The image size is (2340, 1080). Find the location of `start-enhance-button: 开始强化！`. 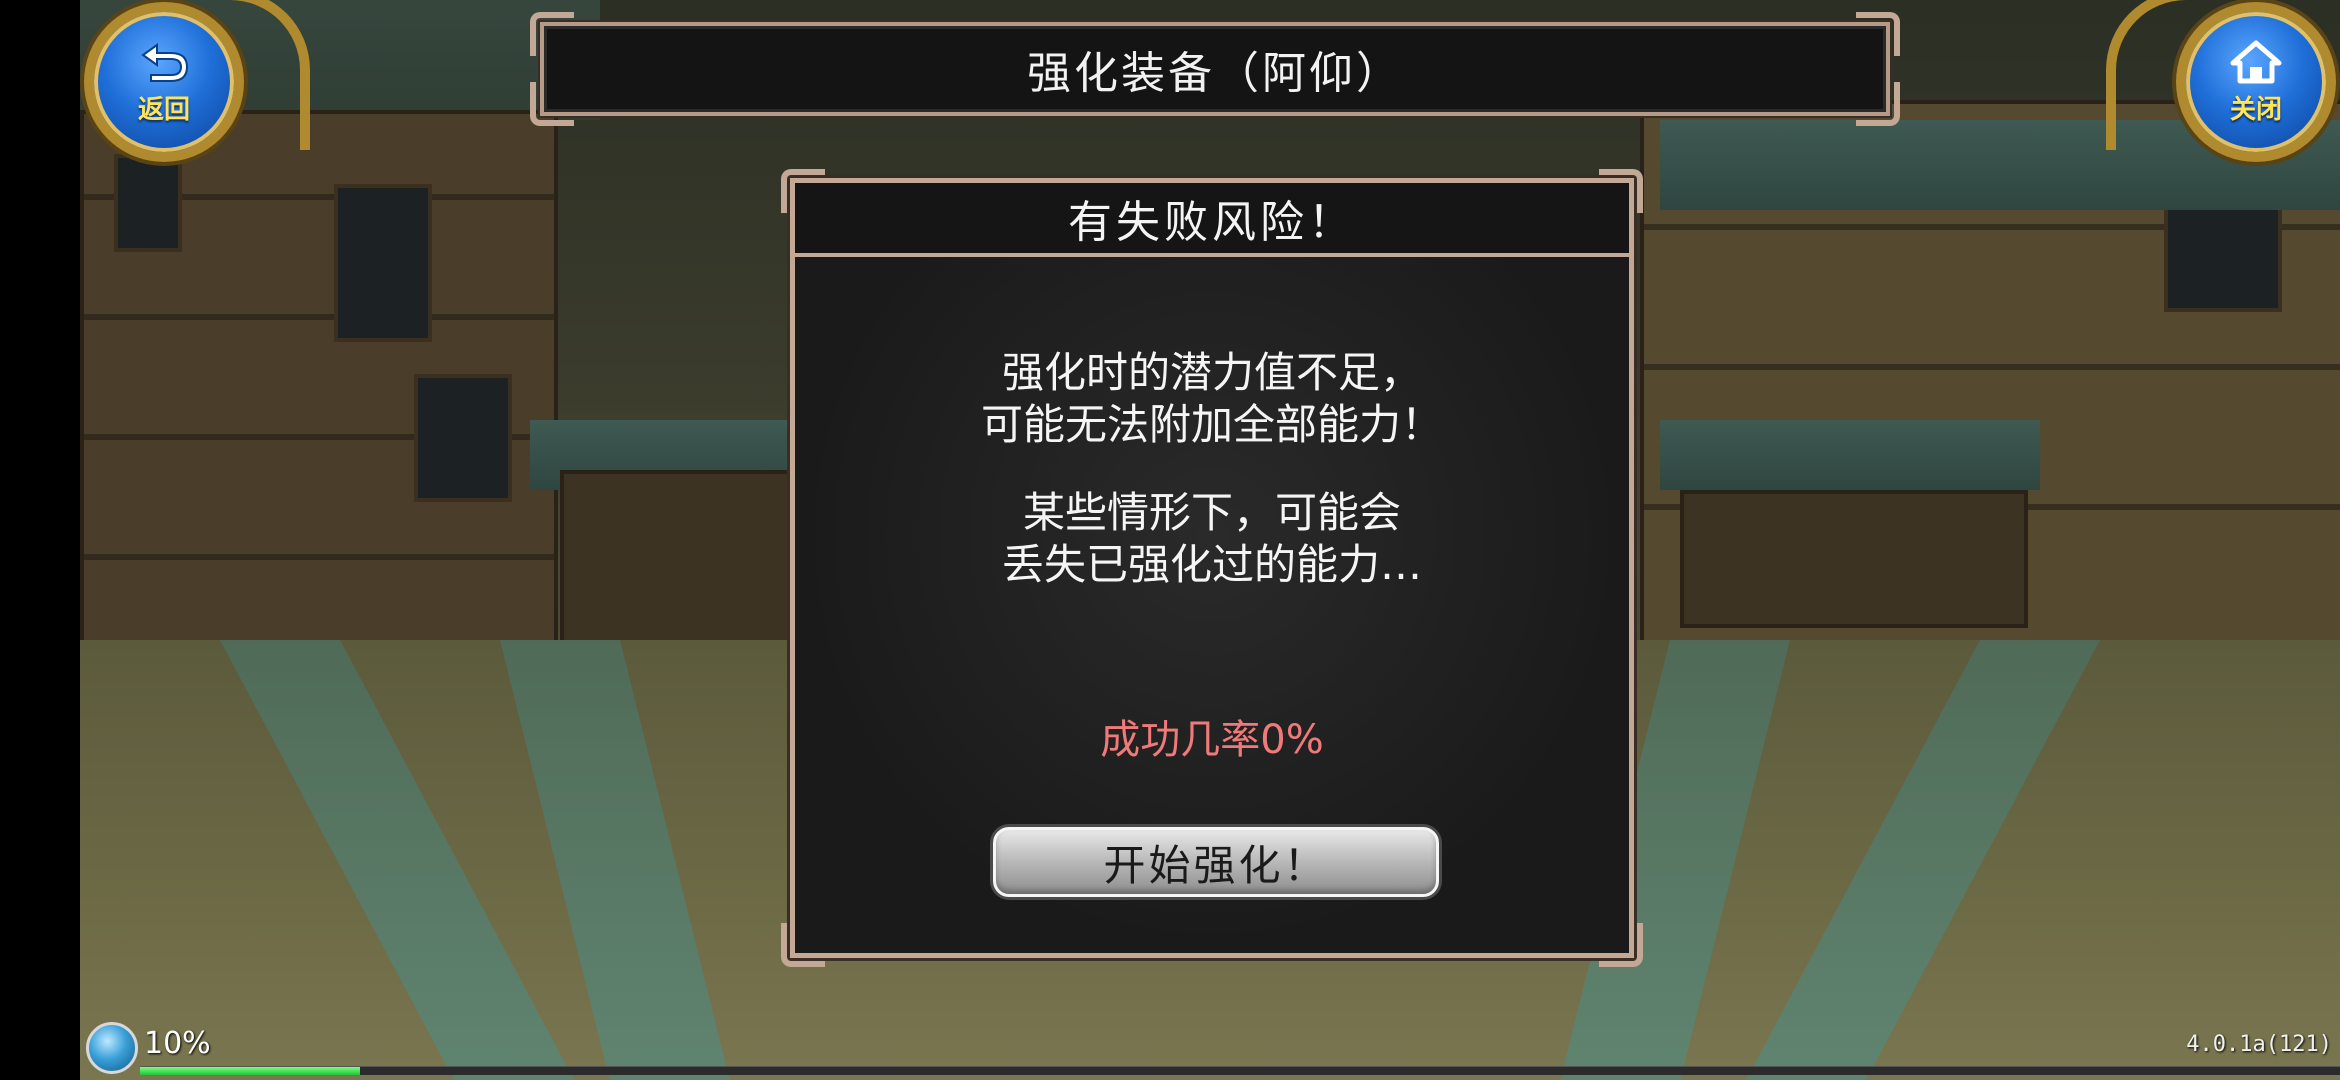

start-enhance-button: 开始强化！ is located at coordinates (1216, 862).